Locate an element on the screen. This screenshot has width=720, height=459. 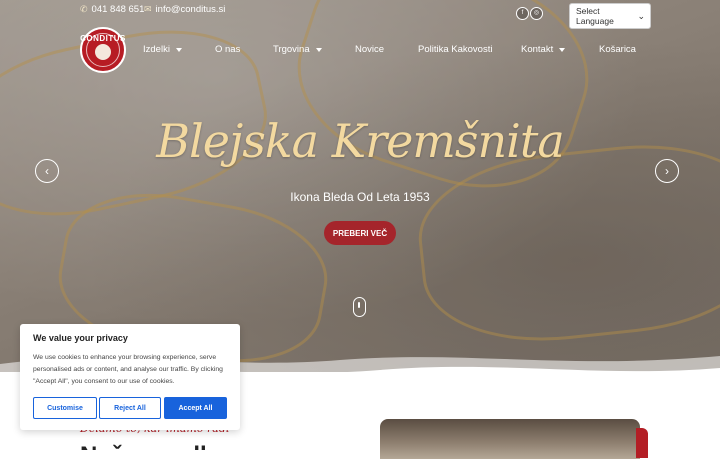
language-select: Select Language ⌄ is located at coordinates (610, 16).